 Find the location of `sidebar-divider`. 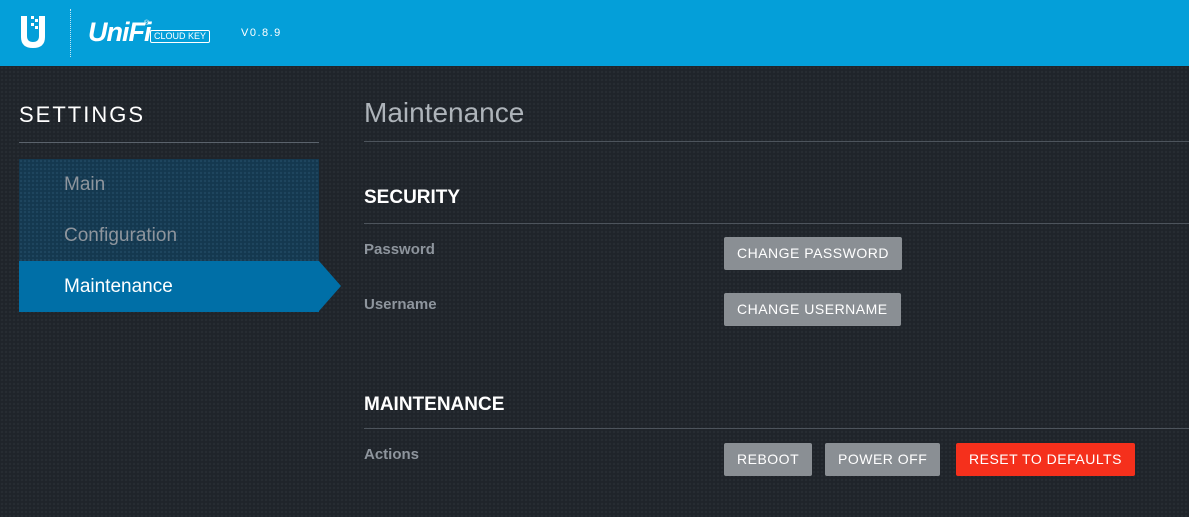

sidebar-divider is located at coordinates (169, 142).